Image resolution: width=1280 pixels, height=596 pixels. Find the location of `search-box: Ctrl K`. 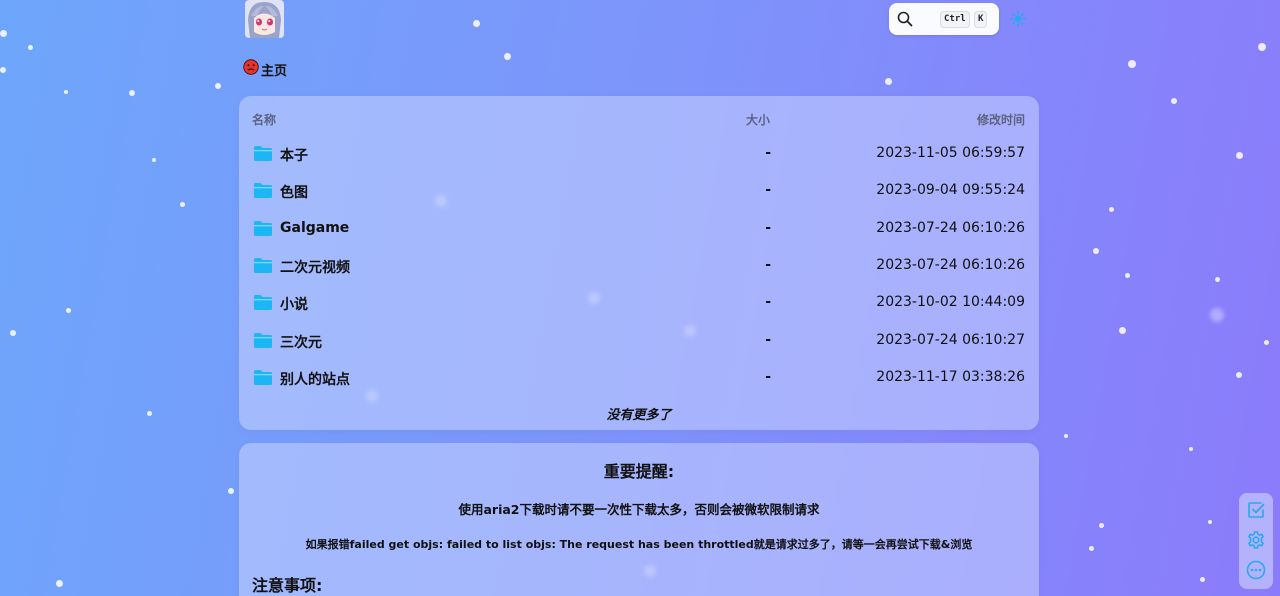

search-box: Ctrl K is located at coordinates (944, 19).